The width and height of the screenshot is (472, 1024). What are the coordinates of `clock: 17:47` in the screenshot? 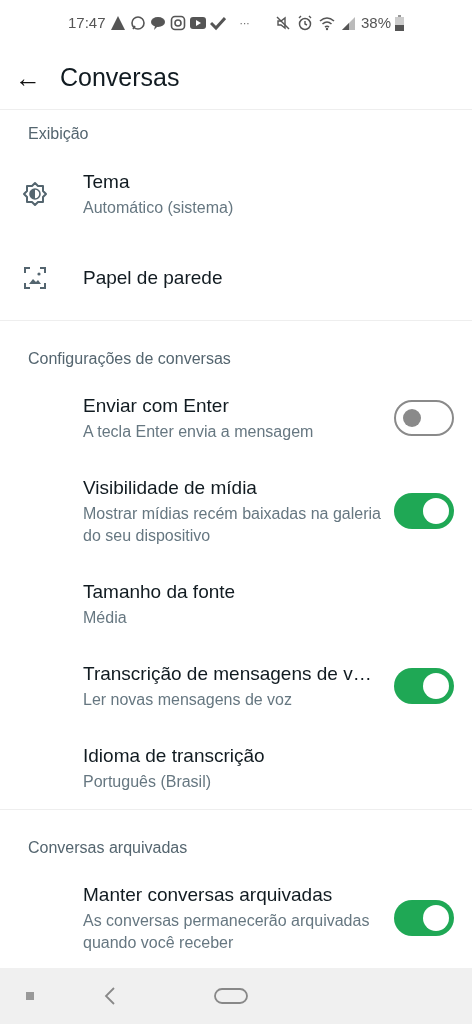 It's located at (87, 22).